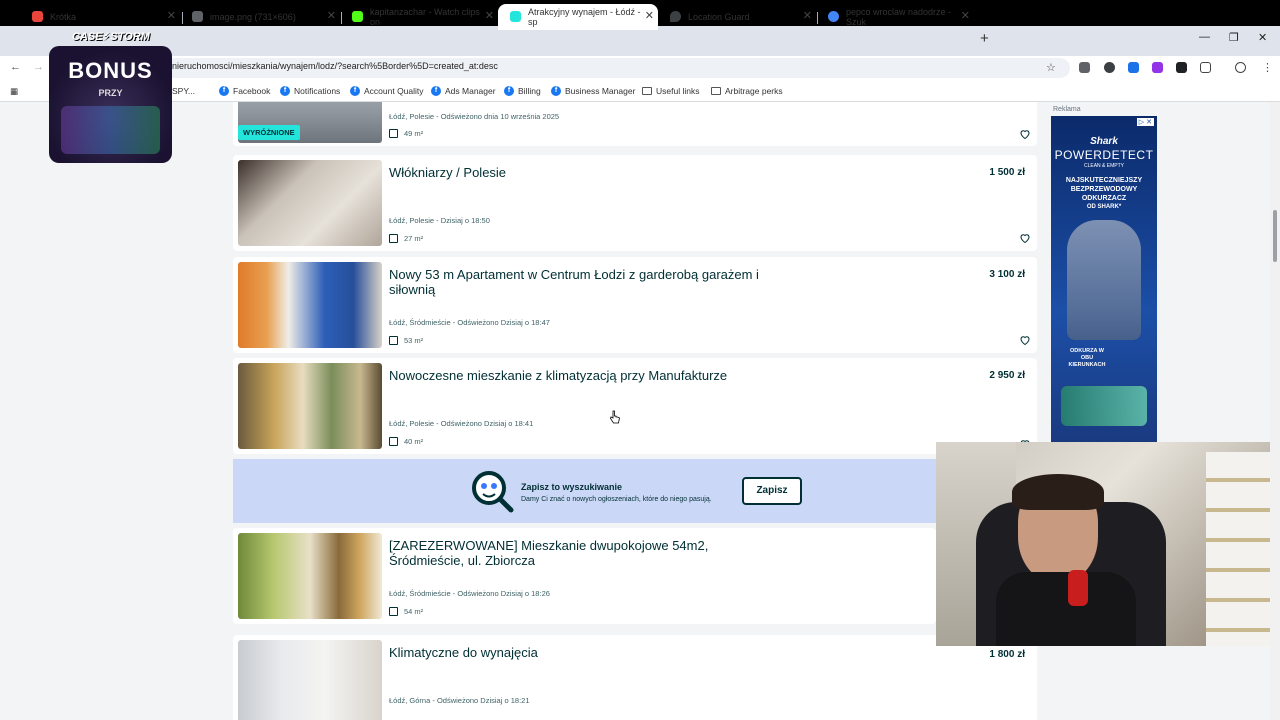  I want to click on bookmark-label: Business Manager, so click(600, 91).